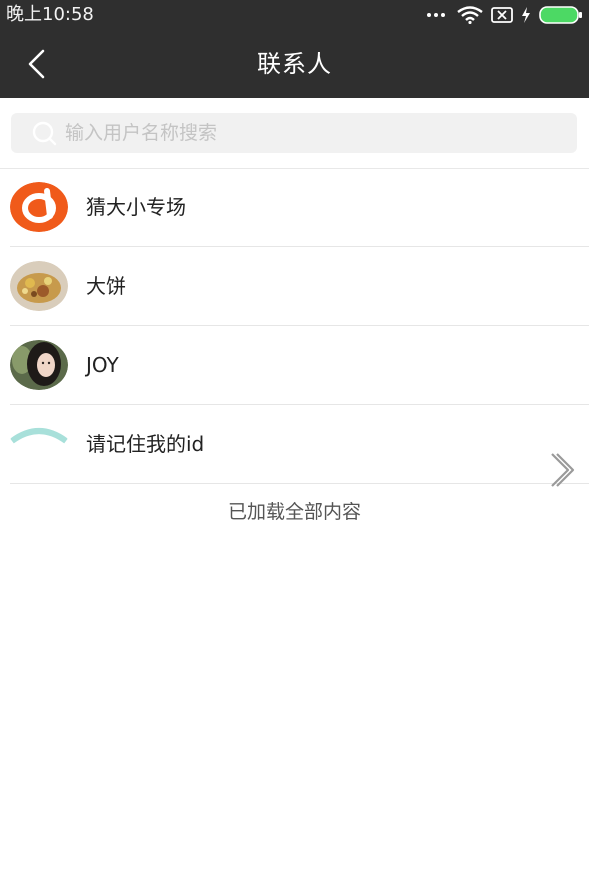 The image size is (589, 871). What do you see at coordinates (299, 286) in the screenshot?
I see `list-item: 大饼` at bounding box center [299, 286].